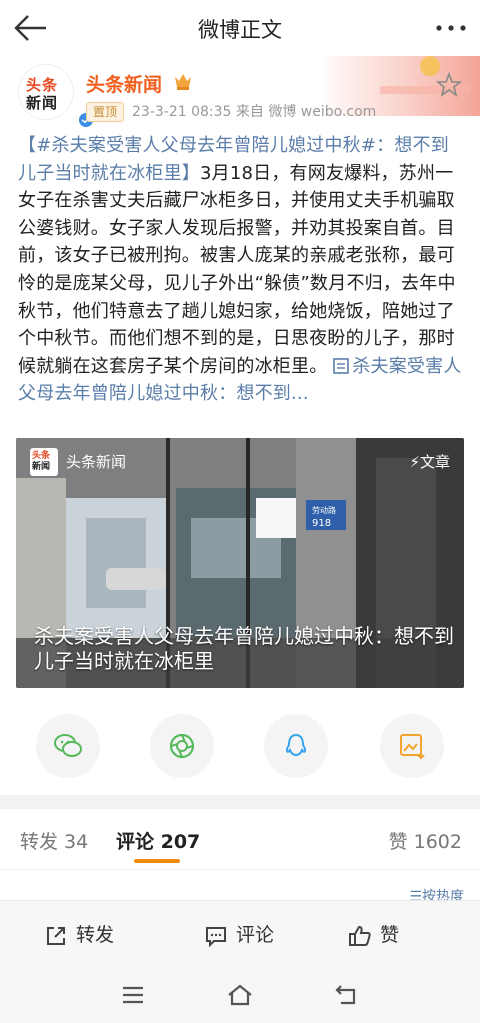 The height and width of the screenshot is (1023, 480). Describe the element at coordinates (157, 861) in the screenshot. I see `active-tab-indicator` at that location.